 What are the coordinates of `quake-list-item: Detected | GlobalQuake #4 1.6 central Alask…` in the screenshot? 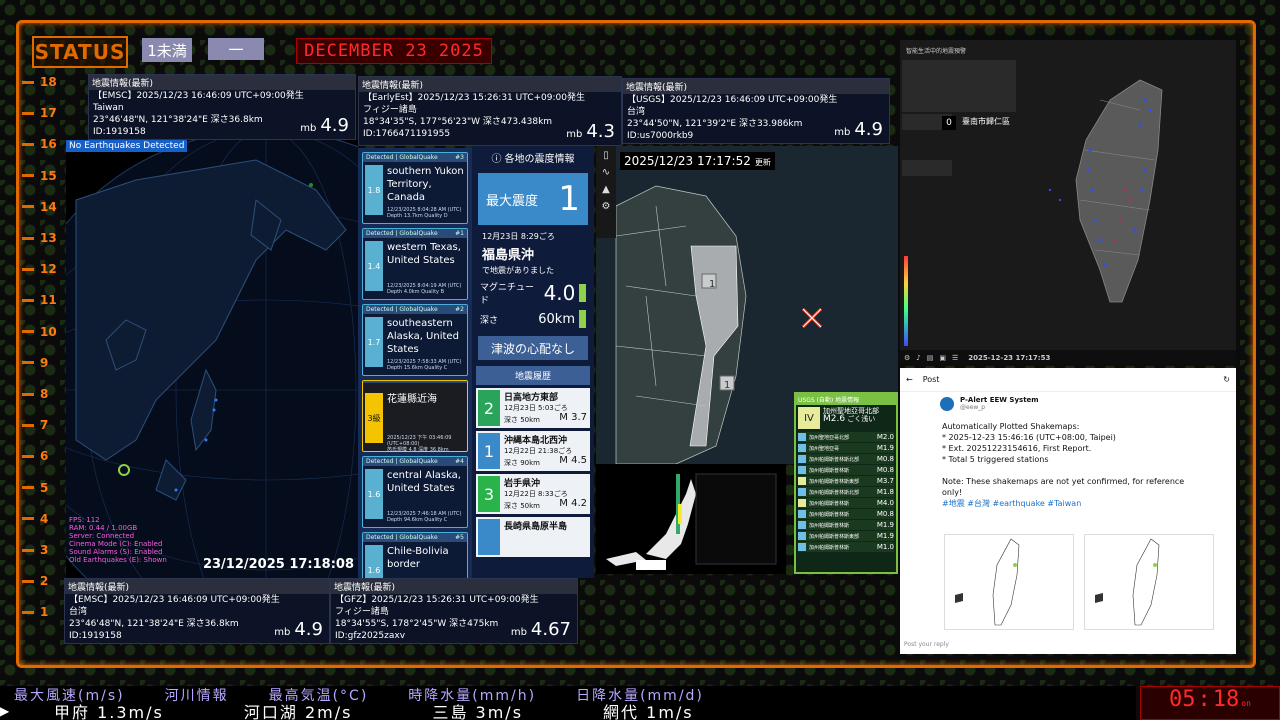 It's located at (415, 492).